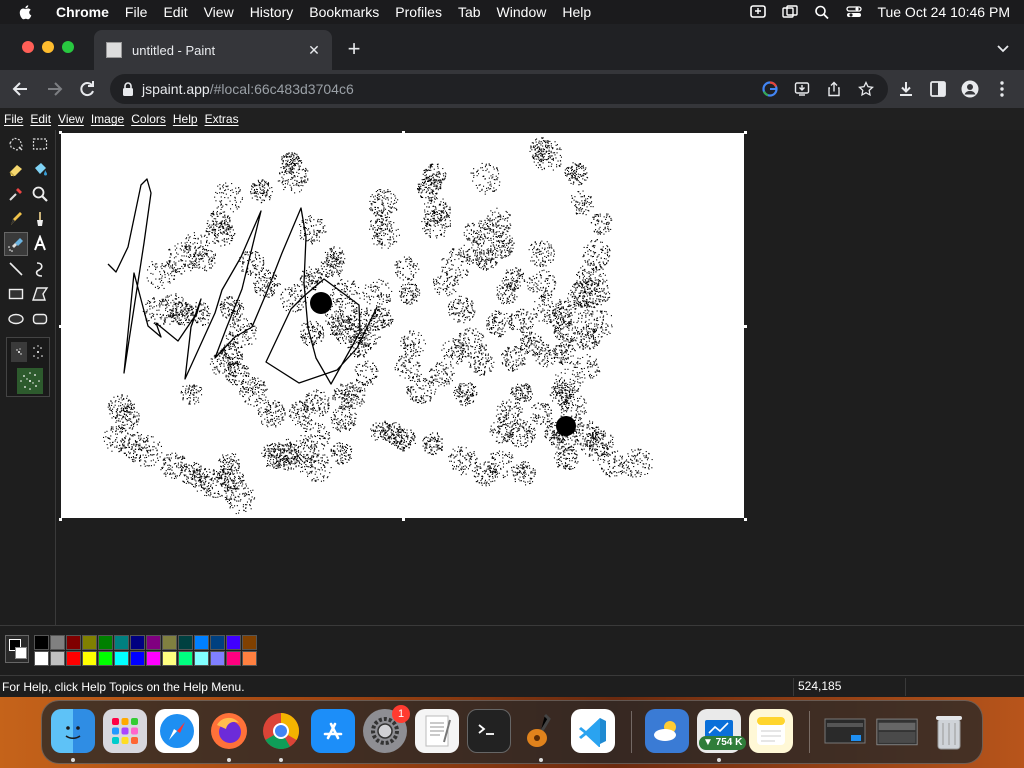 The width and height of the screenshot is (1024, 768). What do you see at coordinates (16, 269) in the screenshot?
I see `tool-line` at bounding box center [16, 269].